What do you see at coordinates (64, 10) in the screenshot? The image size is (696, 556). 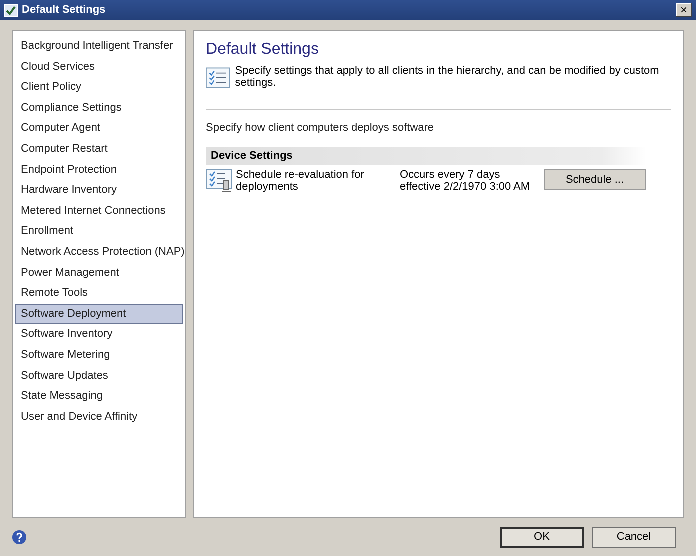 I see `window-title: Default Settings` at bounding box center [64, 10].